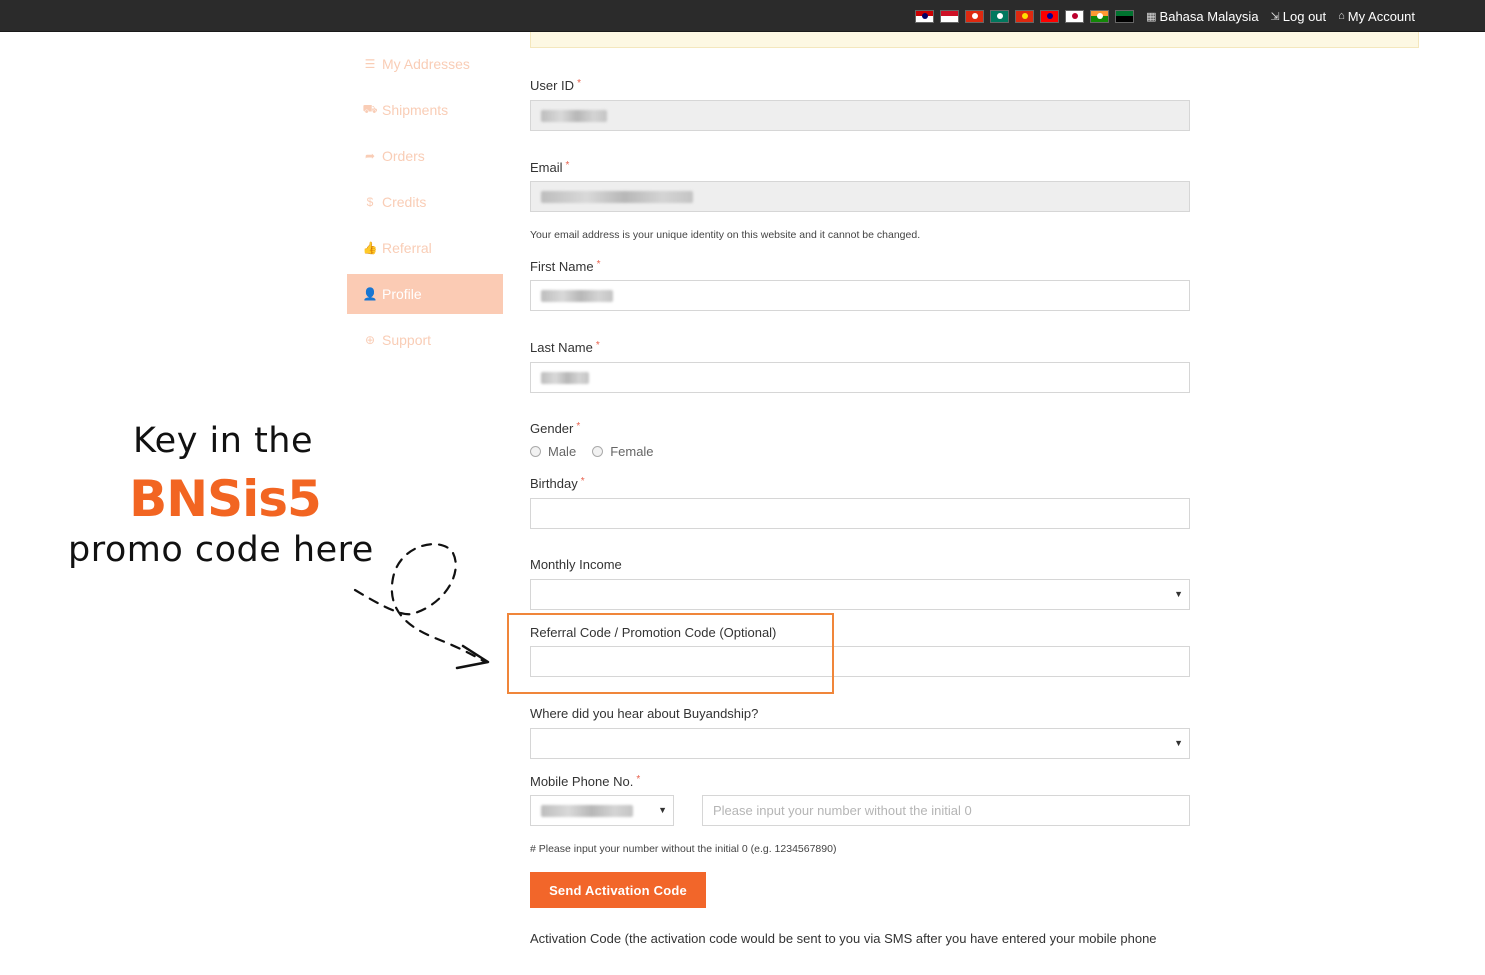  Describe the element at coordinates (403, 156) in the screenshot. I see `sidebar-item-label: Orders` at that location.